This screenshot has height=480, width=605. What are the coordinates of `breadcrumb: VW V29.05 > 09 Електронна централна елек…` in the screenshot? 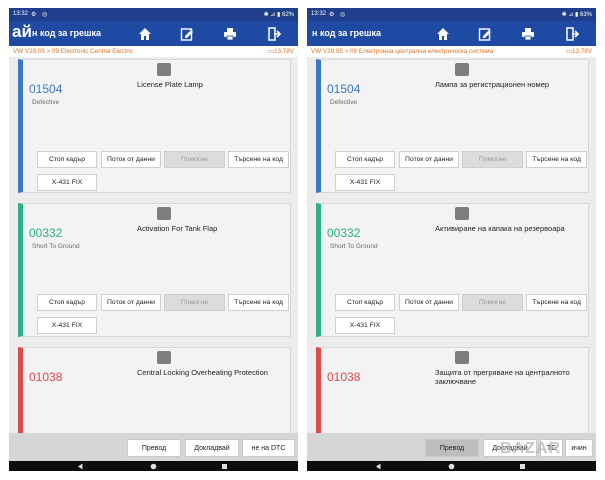 It's located at (451, 51).